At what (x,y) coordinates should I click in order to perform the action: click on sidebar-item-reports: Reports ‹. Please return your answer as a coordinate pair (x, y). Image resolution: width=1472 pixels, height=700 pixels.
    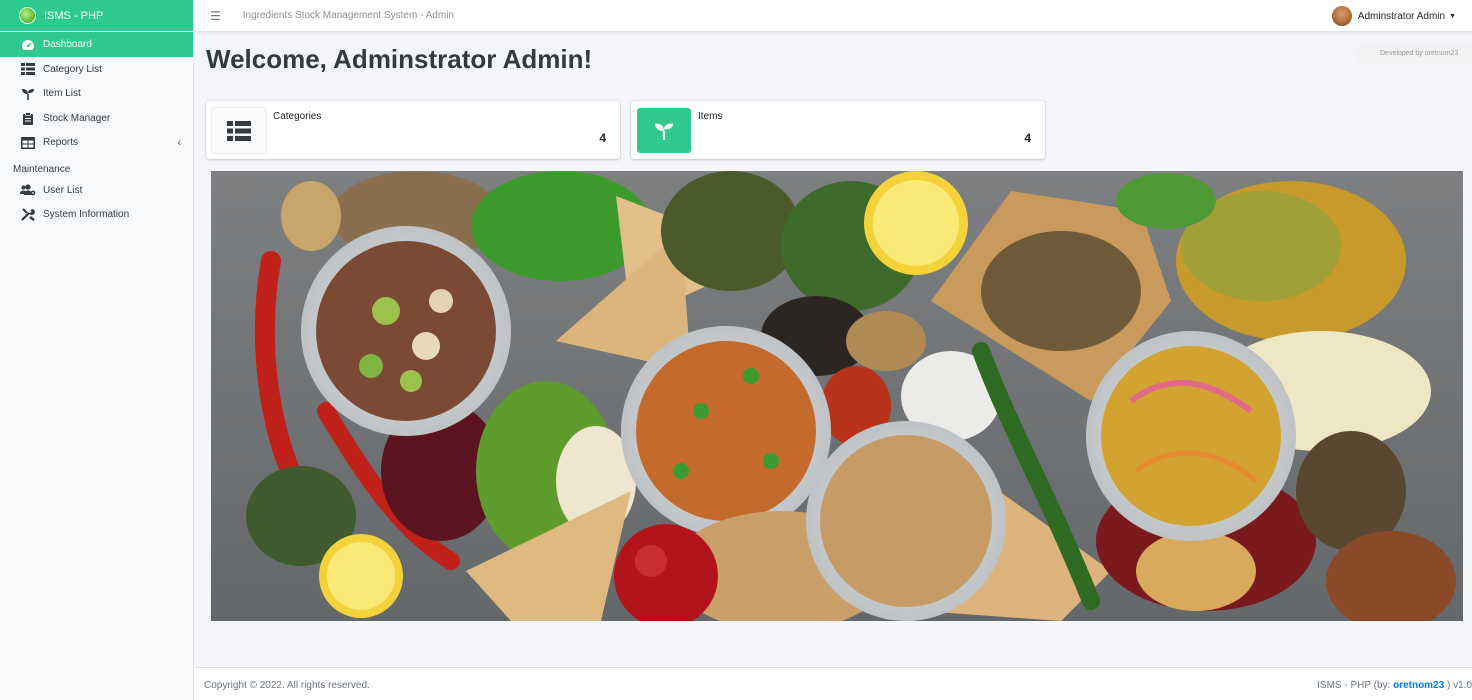
    Looking at the image, I should click on (96, 143).